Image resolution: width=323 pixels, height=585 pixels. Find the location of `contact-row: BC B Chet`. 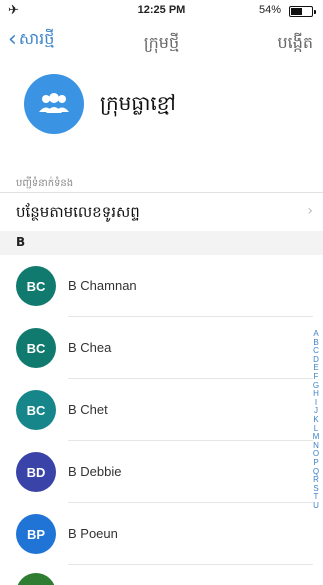

contact-row: BC B Chet is located at coordinates (161, 410).